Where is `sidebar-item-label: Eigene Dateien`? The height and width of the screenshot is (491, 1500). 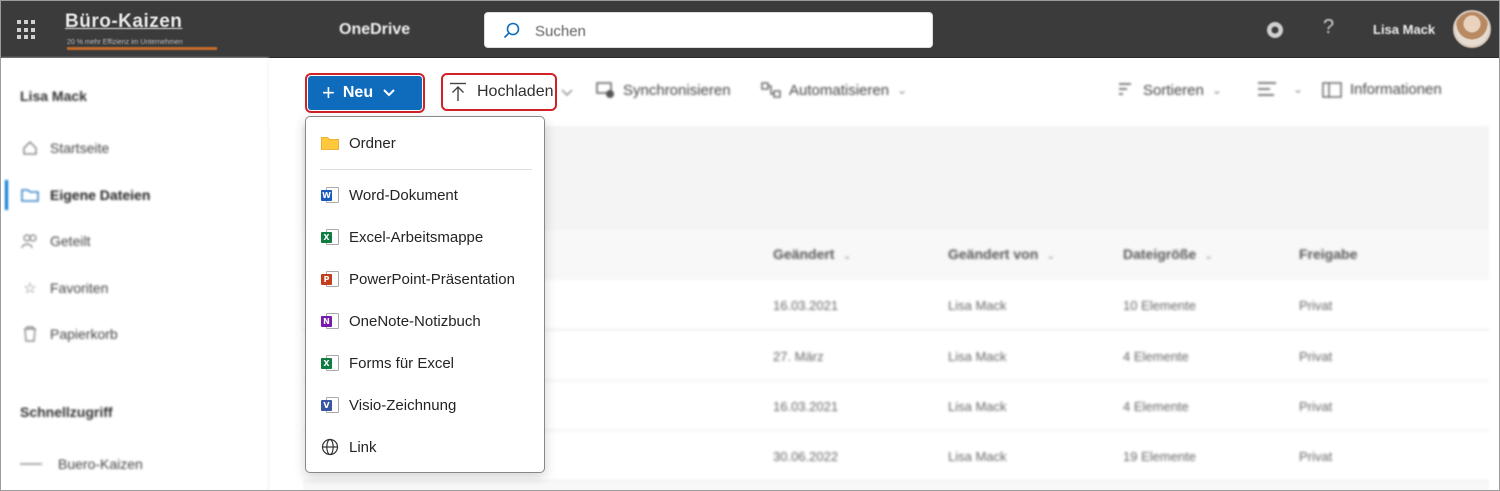 sidebar-item-label: Eigene Dateien is located at coordinates (100, 195).